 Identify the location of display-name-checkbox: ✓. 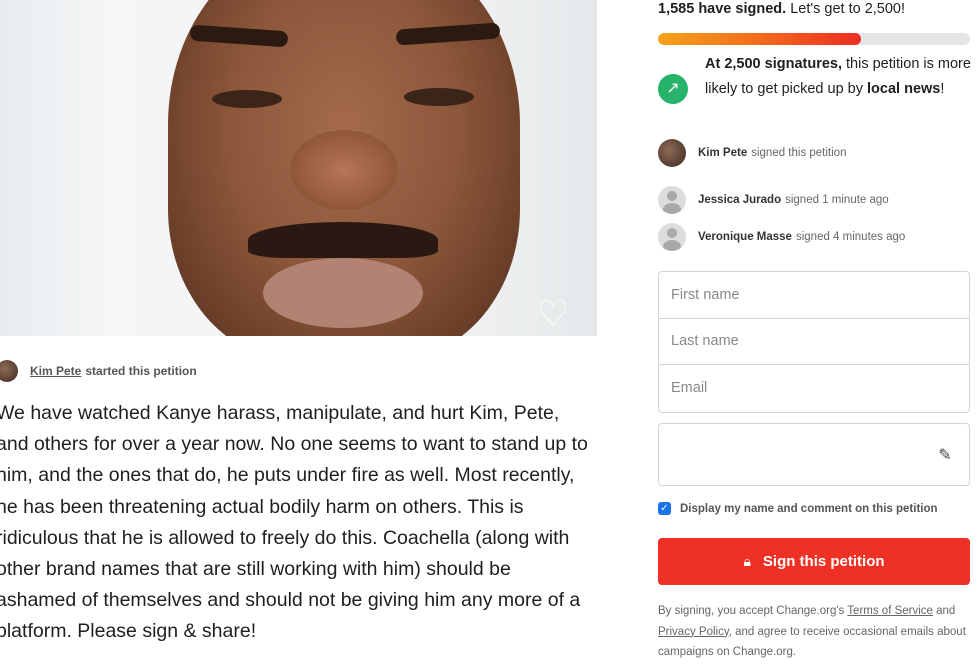
(664, 508).